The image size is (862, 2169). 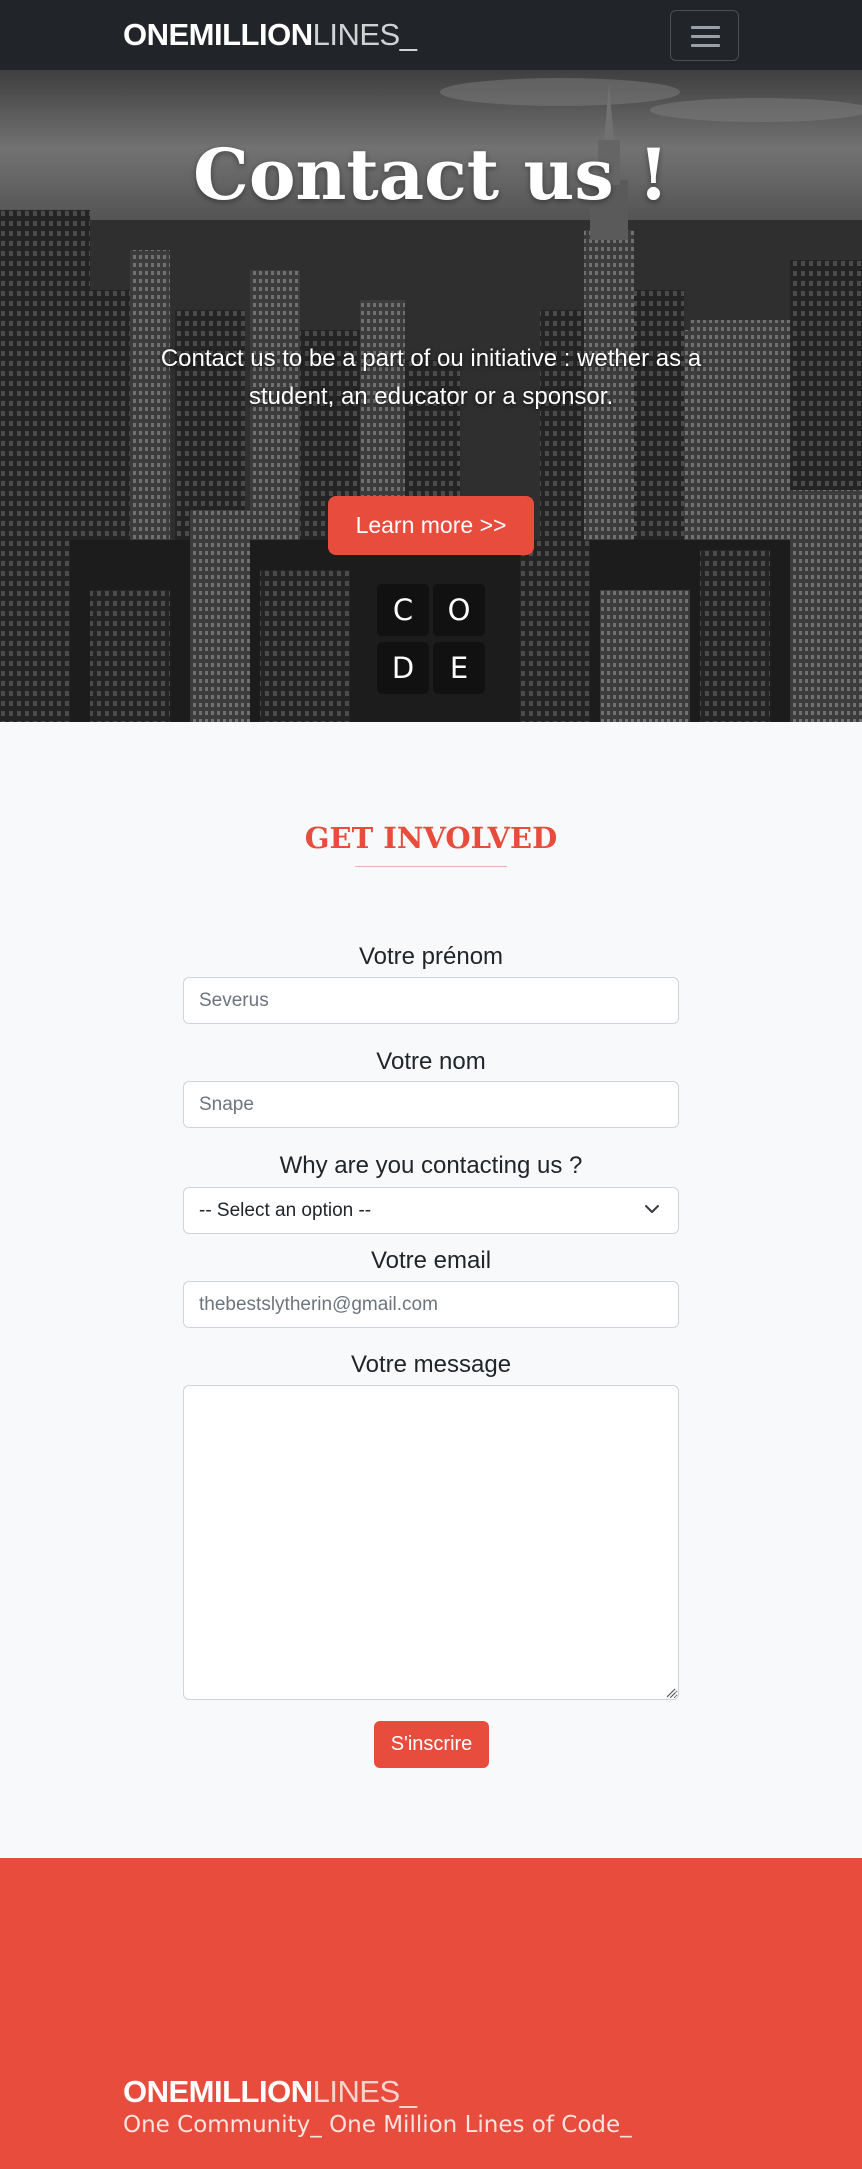 I want to click on firstname-input, so click(x=431, y=1000).